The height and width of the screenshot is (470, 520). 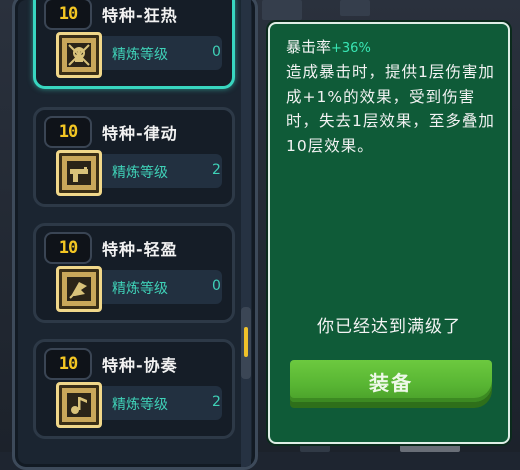 I want to click on gun-chip-icon, so click(x=79, y=173).